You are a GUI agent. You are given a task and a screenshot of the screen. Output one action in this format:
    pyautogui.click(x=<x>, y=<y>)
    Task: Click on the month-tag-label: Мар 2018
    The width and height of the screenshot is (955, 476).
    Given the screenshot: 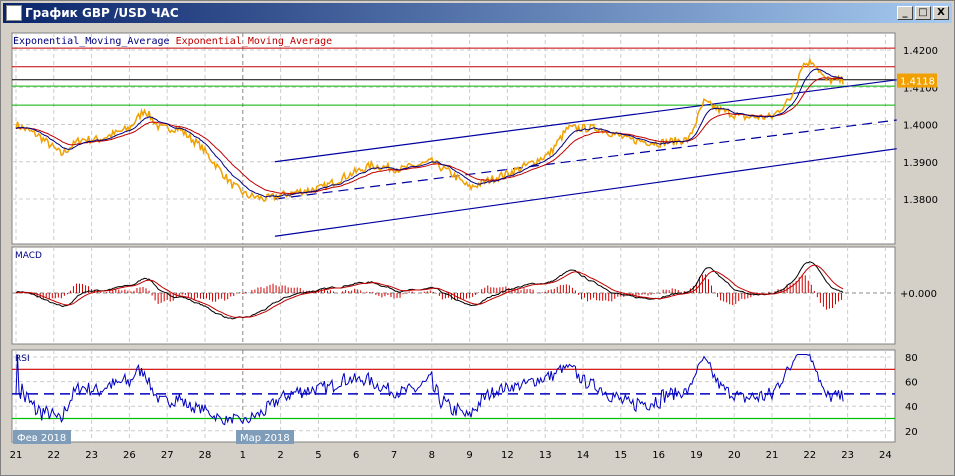 What is the action you would take?
    pyautogui.click(x=265, y=438)
    